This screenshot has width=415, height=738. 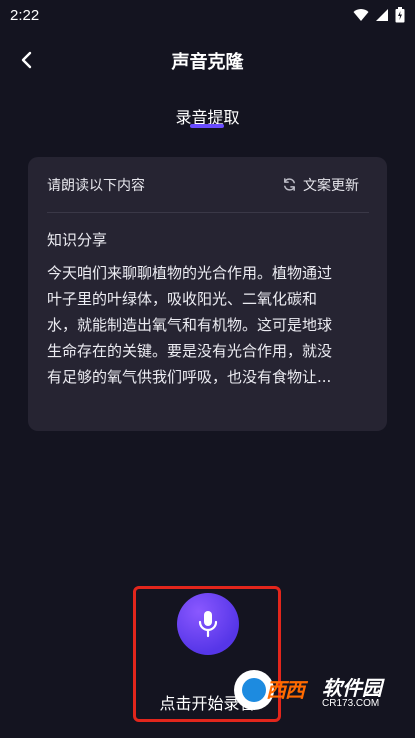 What do you see at coordinates (25, 15) in the screenshot?
I see `status-time: 2:22` at bounding box center [25, 15].